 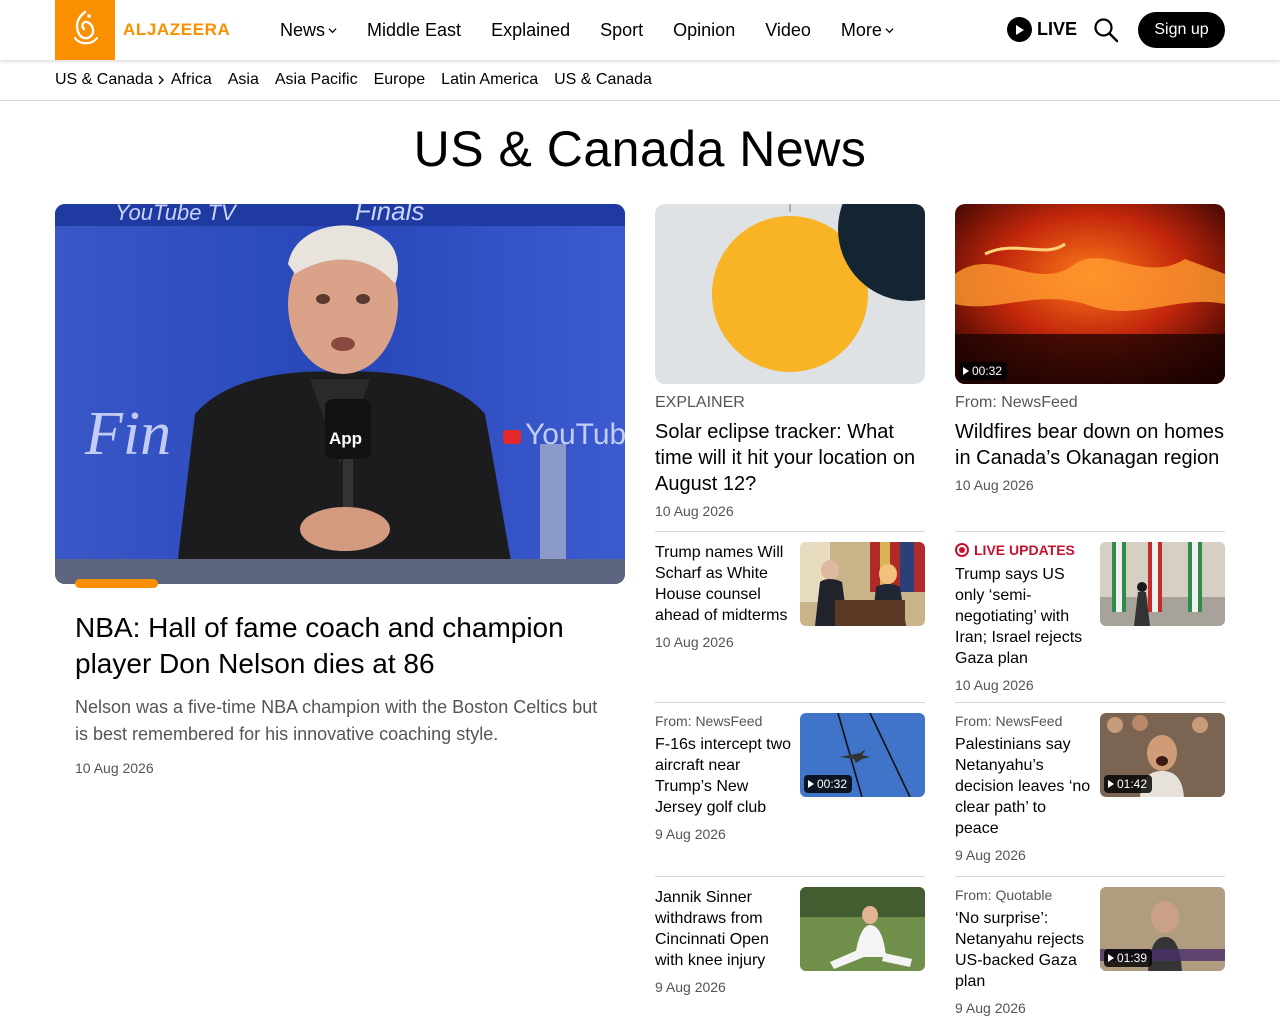 What do you see at coordinates (700, 402) in the screenshot?
I see `article-kicker: EXPLAINER` at bounding box center [700, 402].